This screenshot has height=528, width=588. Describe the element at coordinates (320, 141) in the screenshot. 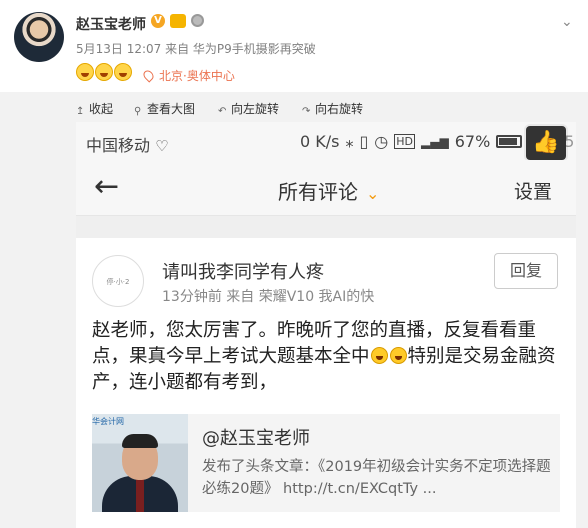

I see `network-speed: 0 K/s` at that location.